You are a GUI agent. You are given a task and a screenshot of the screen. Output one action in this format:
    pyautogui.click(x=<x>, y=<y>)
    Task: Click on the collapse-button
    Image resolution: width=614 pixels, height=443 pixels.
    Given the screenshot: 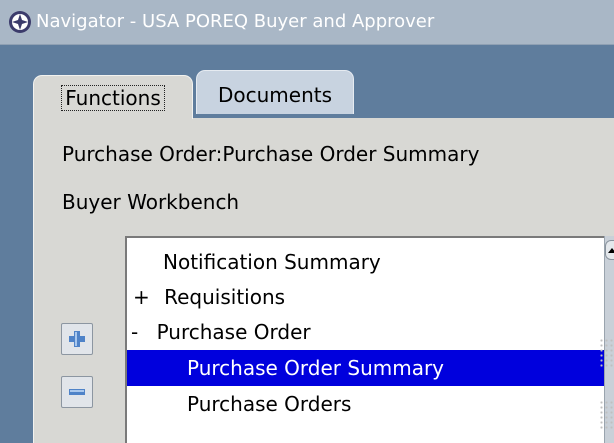 What is the action you would take?
    pyautogui.click(x=77, y=392)
    